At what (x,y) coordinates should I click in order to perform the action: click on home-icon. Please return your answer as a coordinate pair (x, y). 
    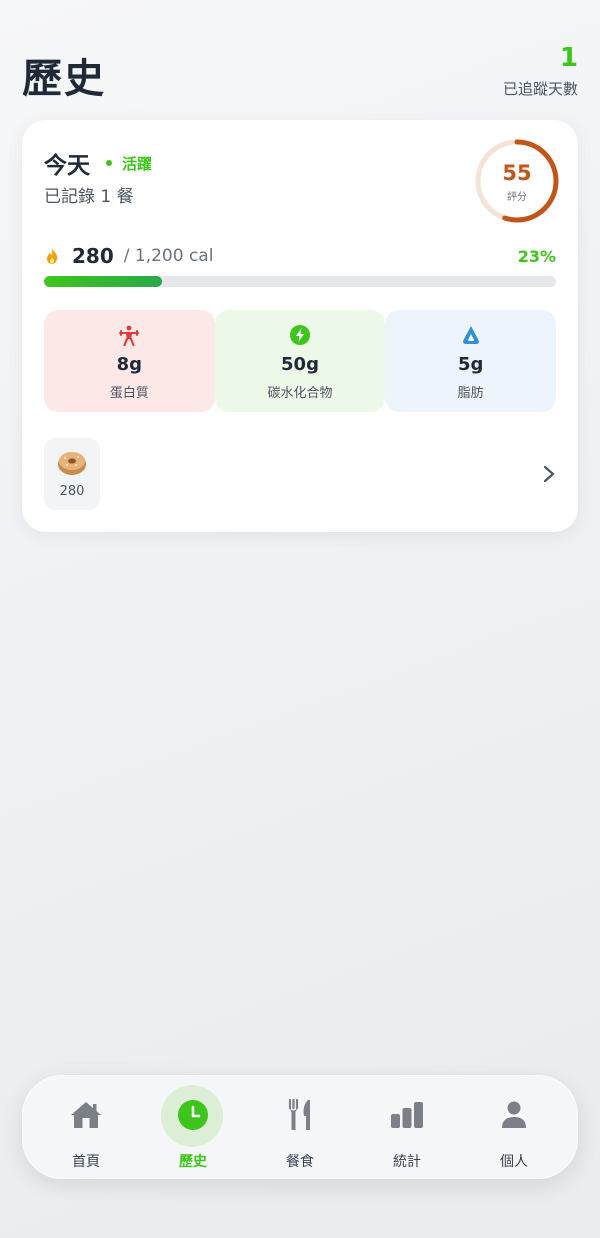
    Looking at the image, I should click on (86, 1115).